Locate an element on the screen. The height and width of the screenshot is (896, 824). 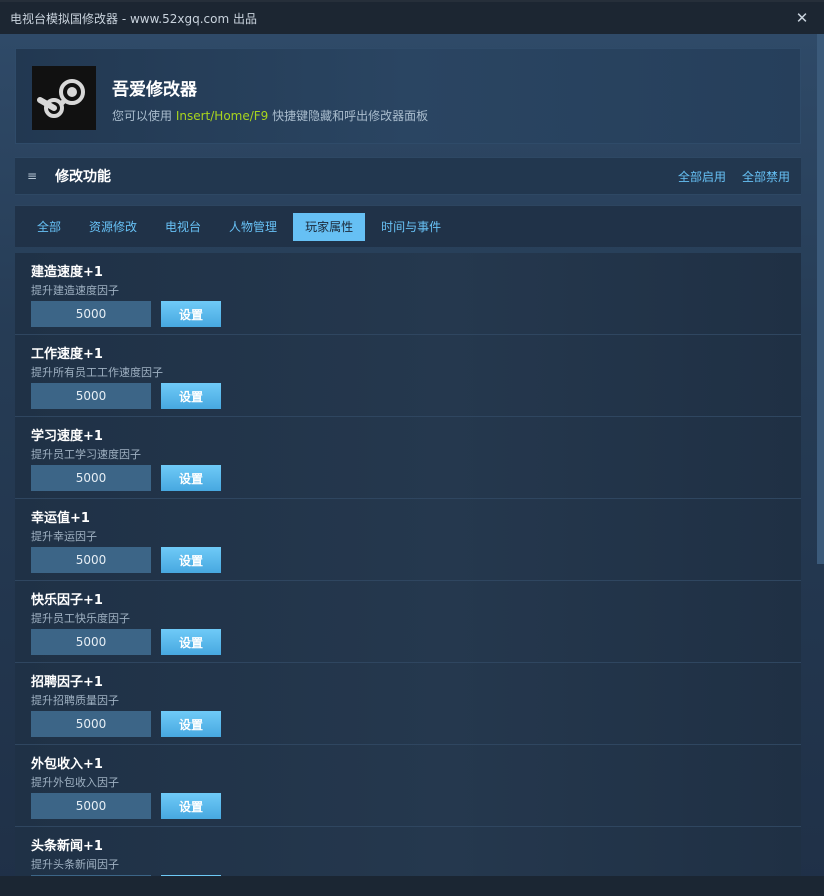
item-desc: 提升幸运因子 is located at coordinates (64, 536).